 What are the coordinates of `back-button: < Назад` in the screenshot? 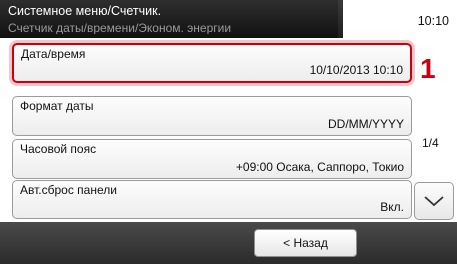 It's located at (305, 243).